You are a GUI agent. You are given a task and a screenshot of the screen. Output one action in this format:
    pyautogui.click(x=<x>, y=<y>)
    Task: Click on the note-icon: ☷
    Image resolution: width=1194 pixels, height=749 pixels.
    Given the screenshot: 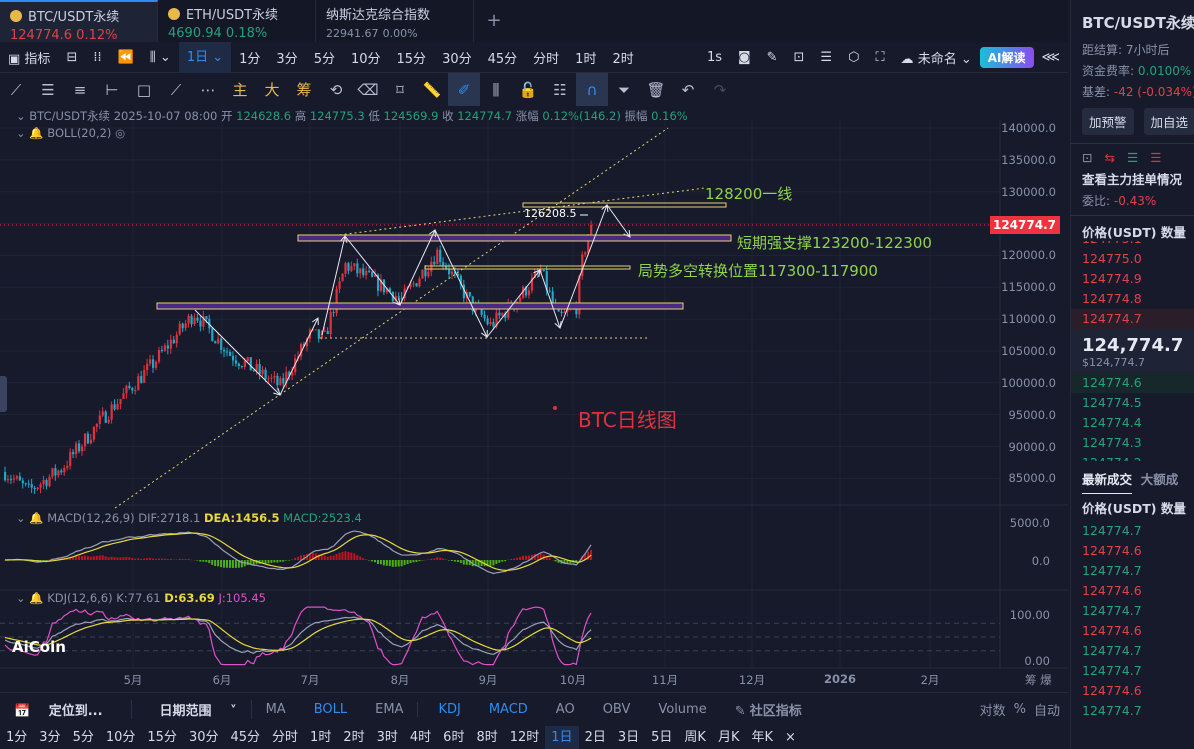 What is the action you would take?
    pyautogui.click(x=560, y=89)
    